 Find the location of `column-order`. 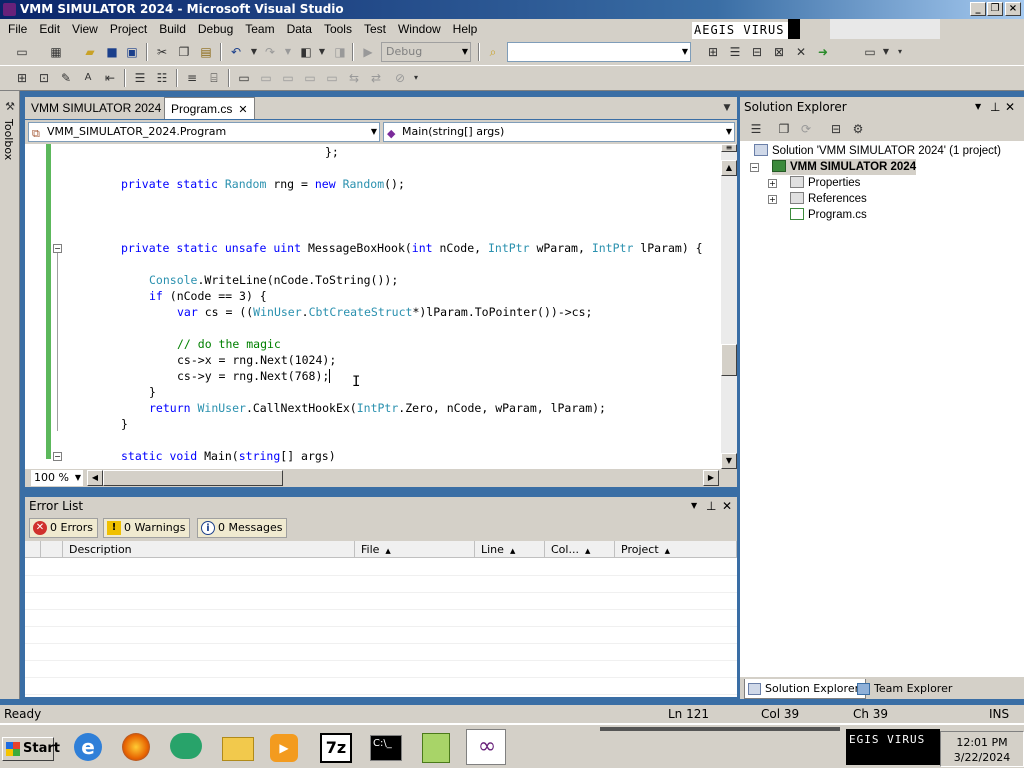

column-order is located at coordinates (52, 549).